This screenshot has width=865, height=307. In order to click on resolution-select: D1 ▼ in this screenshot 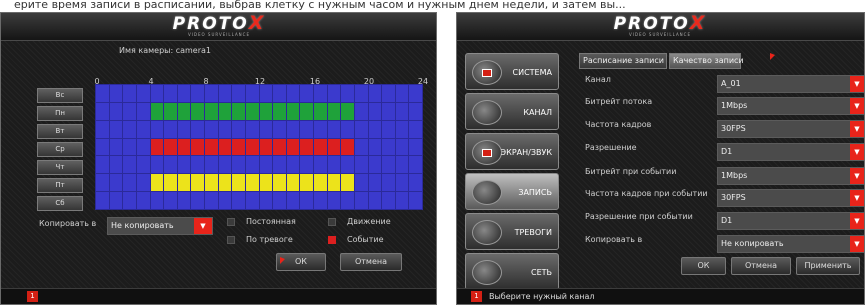, I will do `click(790, 152)`.